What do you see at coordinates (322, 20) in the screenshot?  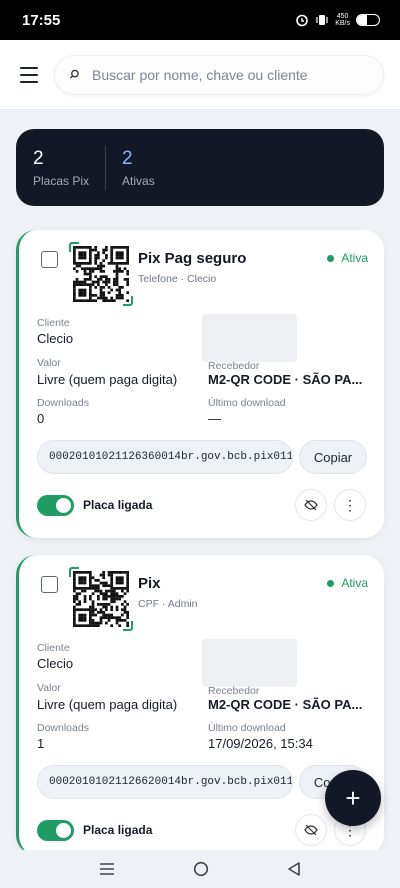 I see `vibrate-icon` at bounding box center [322, 20].